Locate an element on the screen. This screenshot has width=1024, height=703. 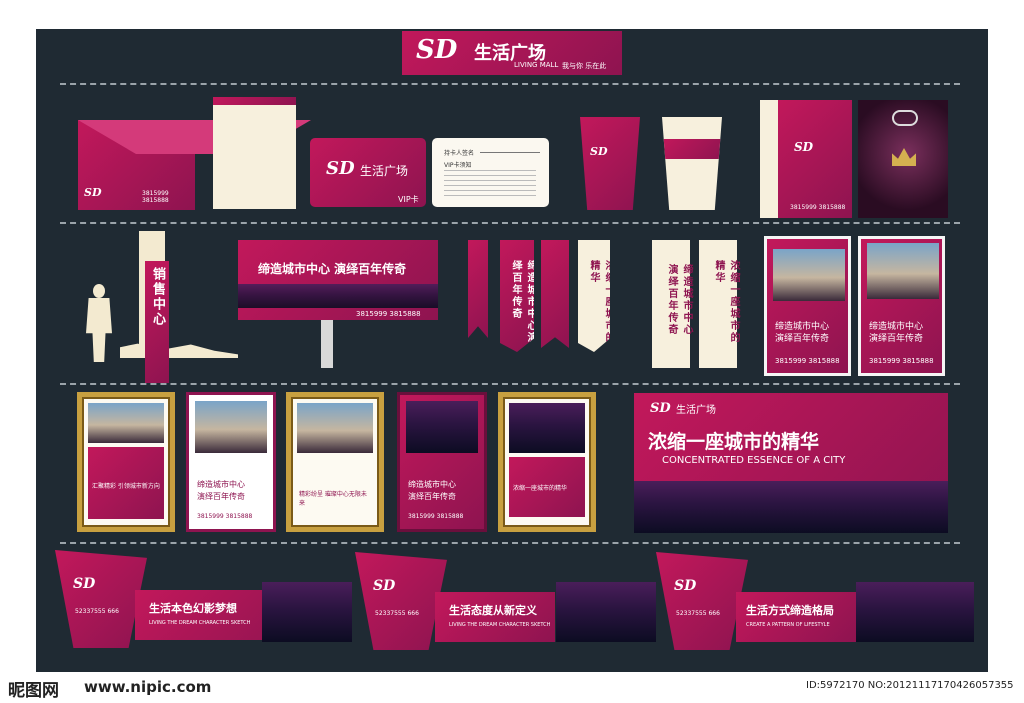
hoarding-strip: 生活方式缔造格局 CREATE A PATTERN OF LIFESTYLE is located at coordinates (796, 617).